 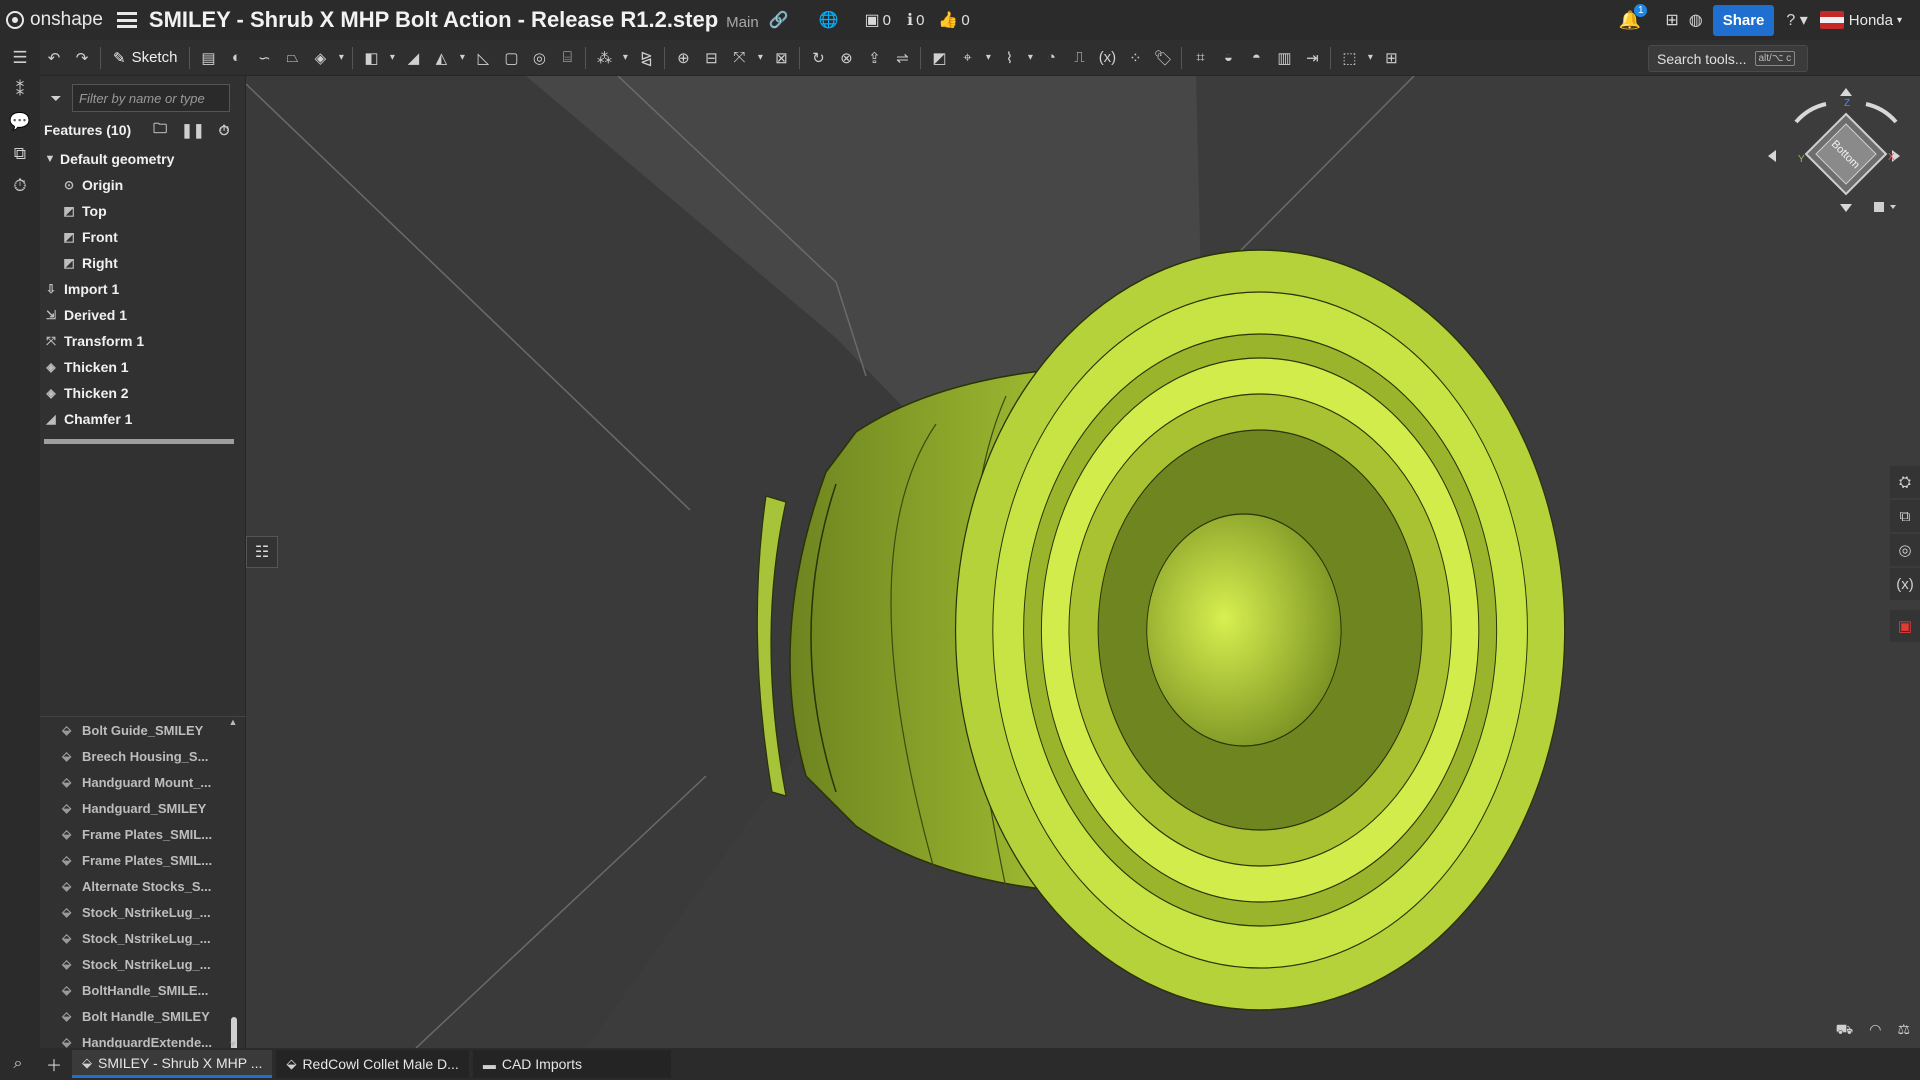 I want to click on tree-default-geometry: ▼ Default geometry, so click(x=143, y=159).